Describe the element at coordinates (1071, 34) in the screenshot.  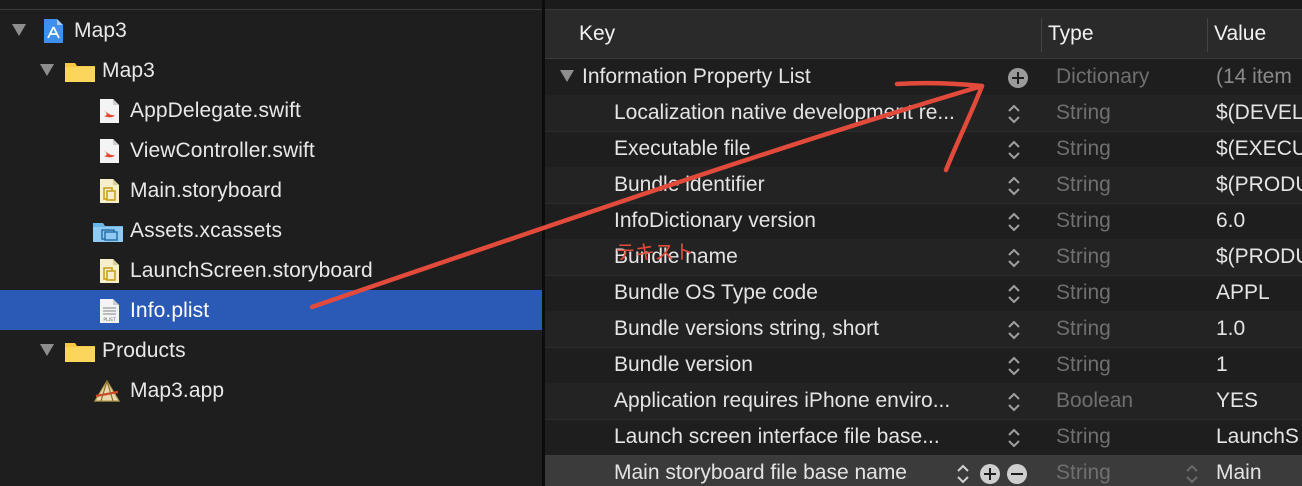
I see `column-header-type: Type` at that location.